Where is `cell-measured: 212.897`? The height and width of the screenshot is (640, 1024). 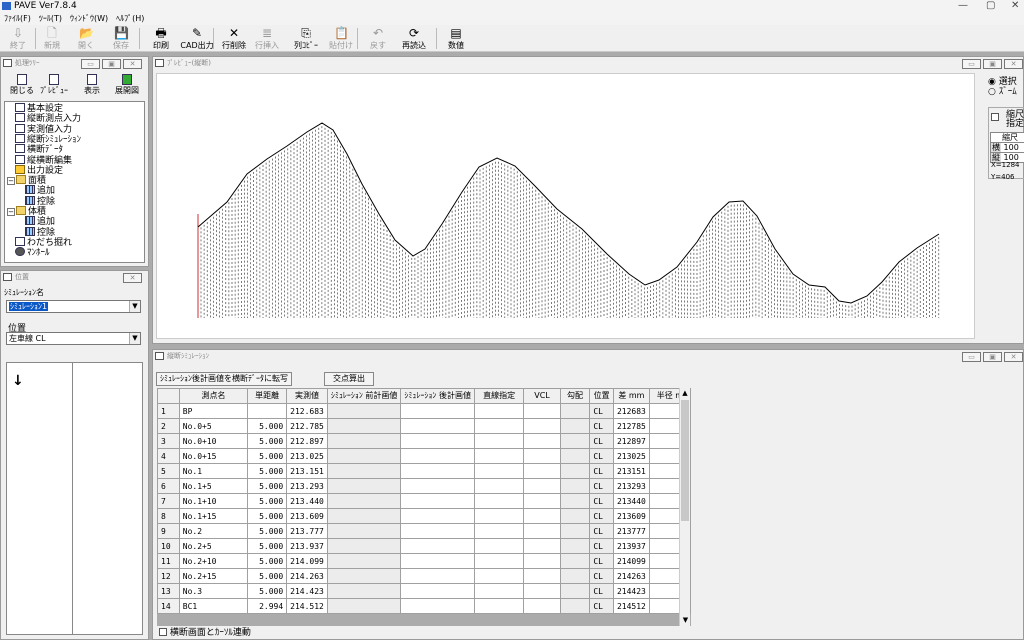 cell-measured: 212.897 is located at coordinates (307, 441).